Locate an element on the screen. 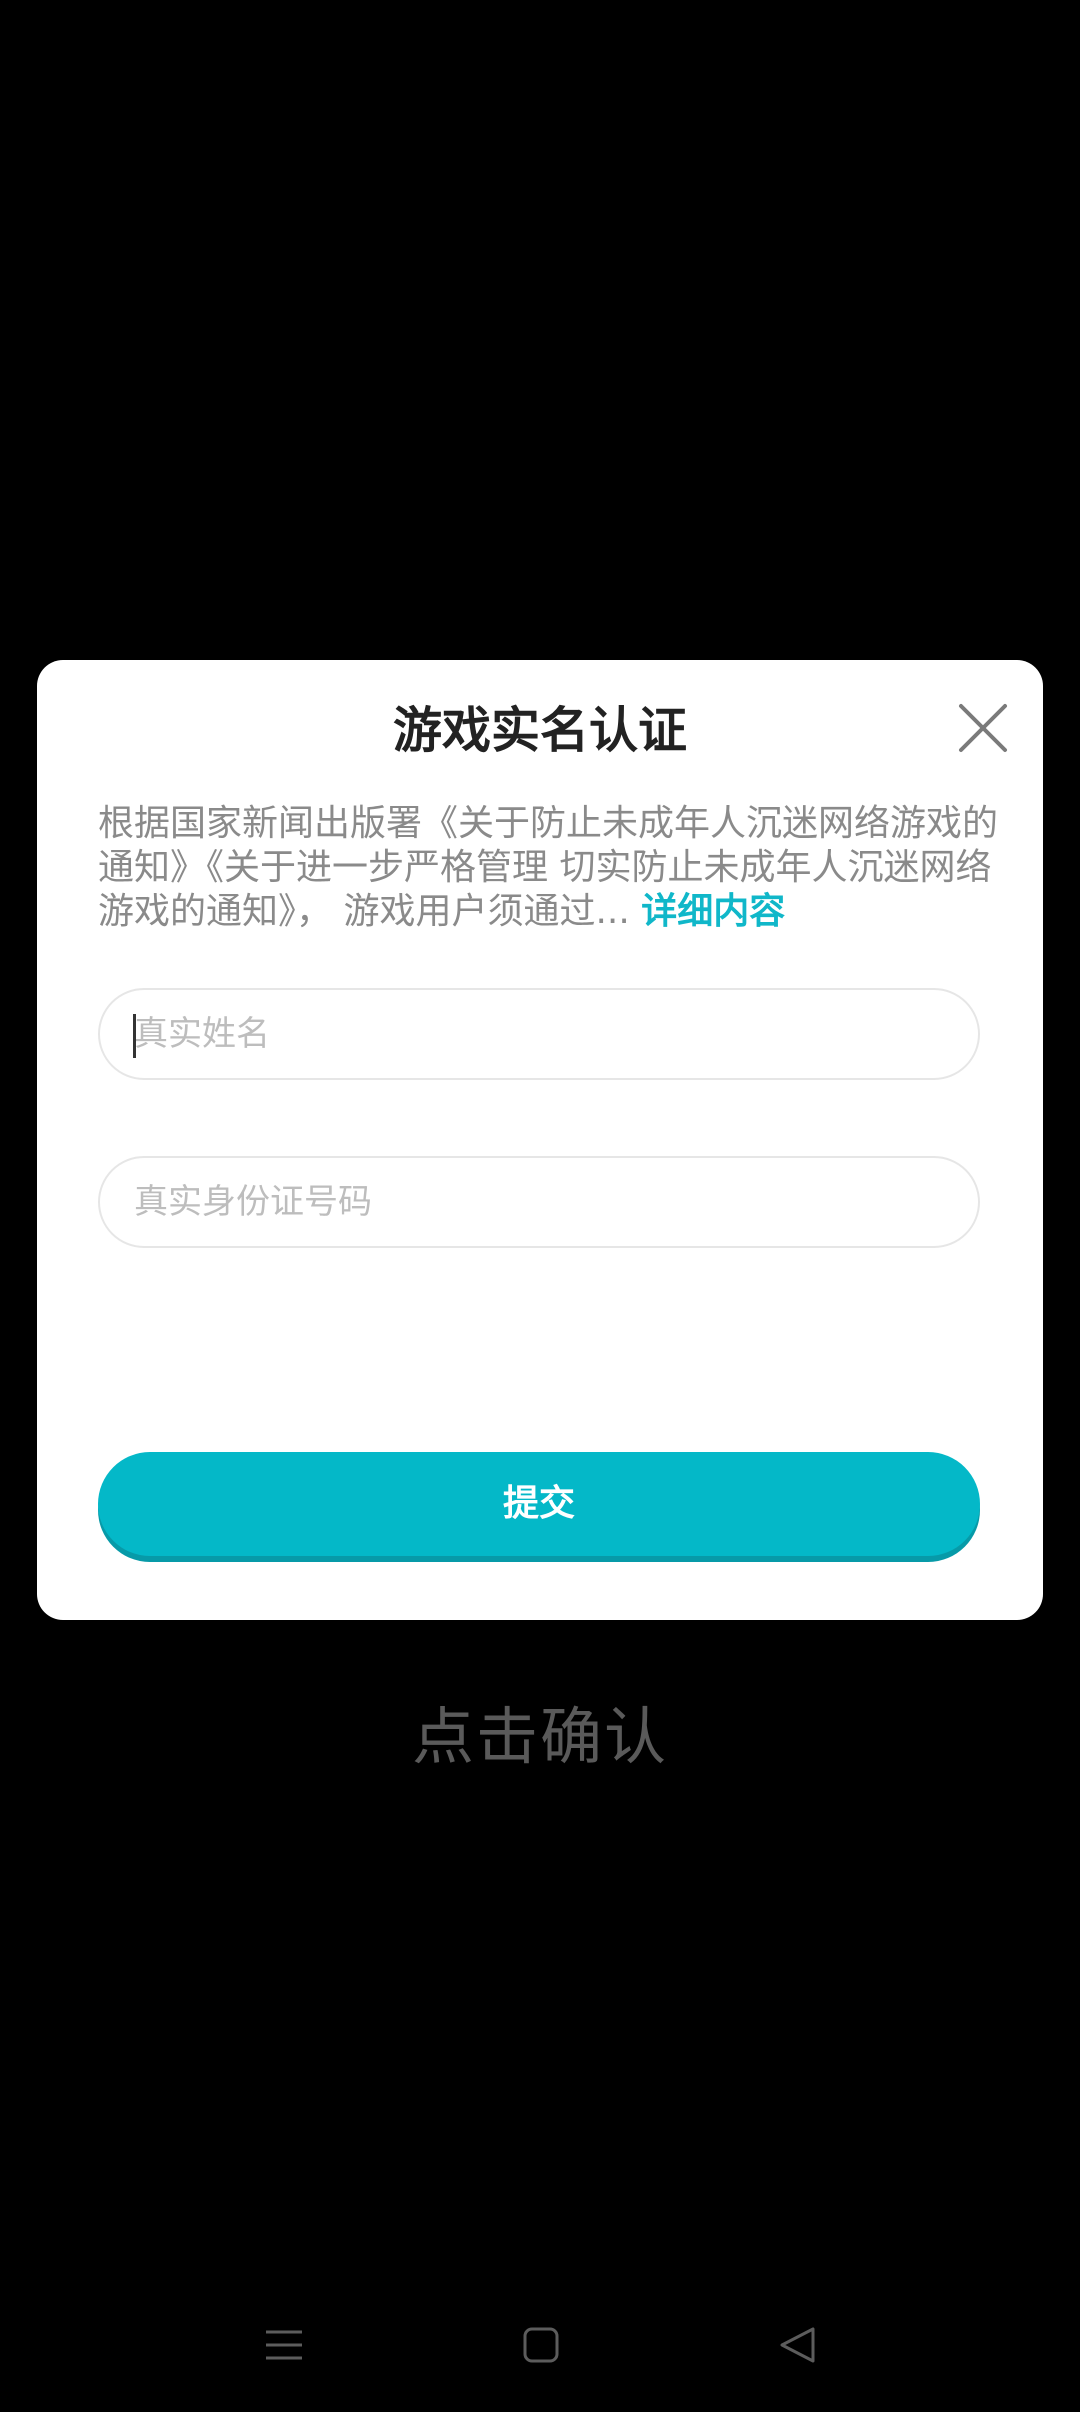  text-cursor is located at coordinates (134, 1036).